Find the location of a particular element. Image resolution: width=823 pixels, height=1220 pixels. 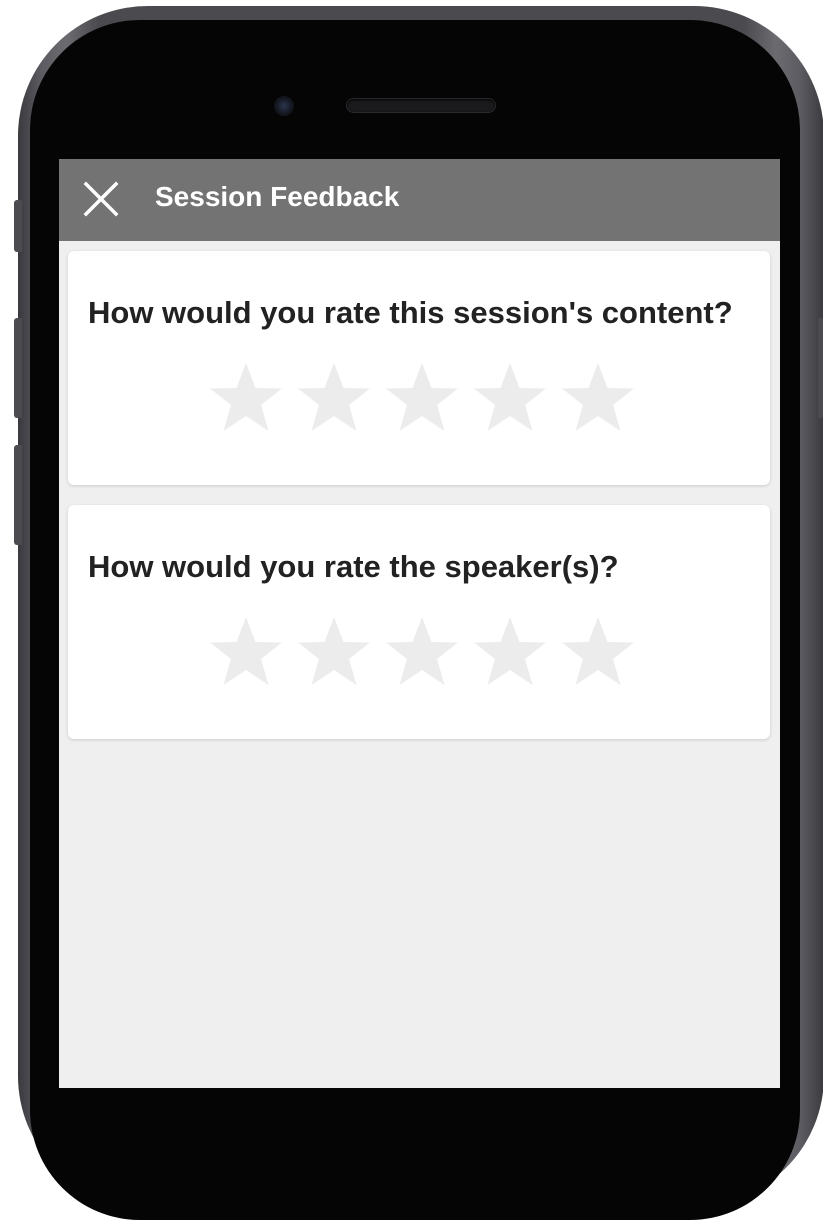

speaker-rating-question: How would you rate the speaker(s)? is located at coordinates (353, 566).